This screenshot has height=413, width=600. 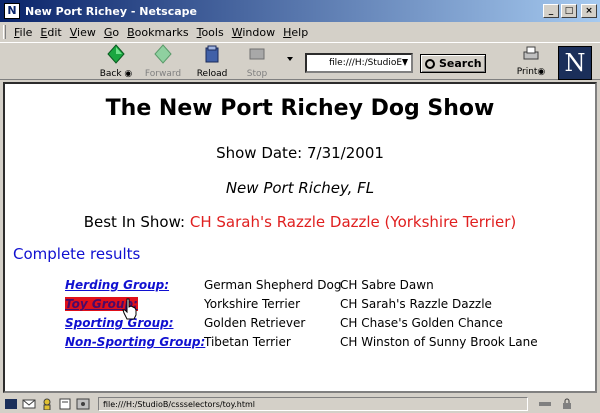 What do you see at coordinates (127, 74) in the screenshot?
I see `back-dropdown-icon: ◉` at bounding box center [127, 74].